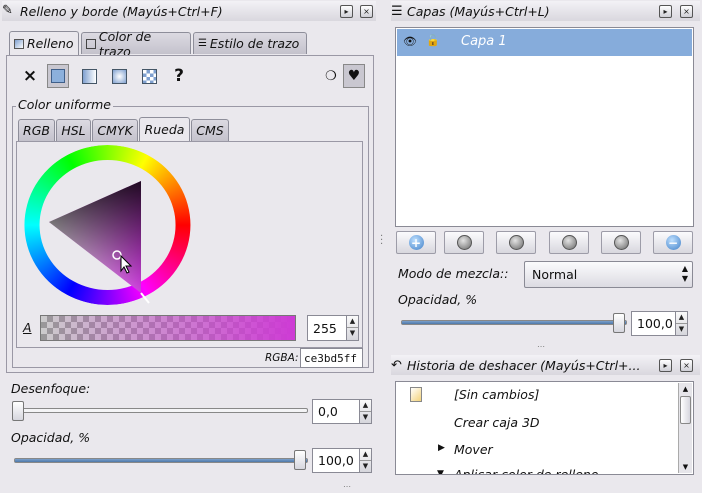  I want to click on alpha-label: A, so click(27, 327).